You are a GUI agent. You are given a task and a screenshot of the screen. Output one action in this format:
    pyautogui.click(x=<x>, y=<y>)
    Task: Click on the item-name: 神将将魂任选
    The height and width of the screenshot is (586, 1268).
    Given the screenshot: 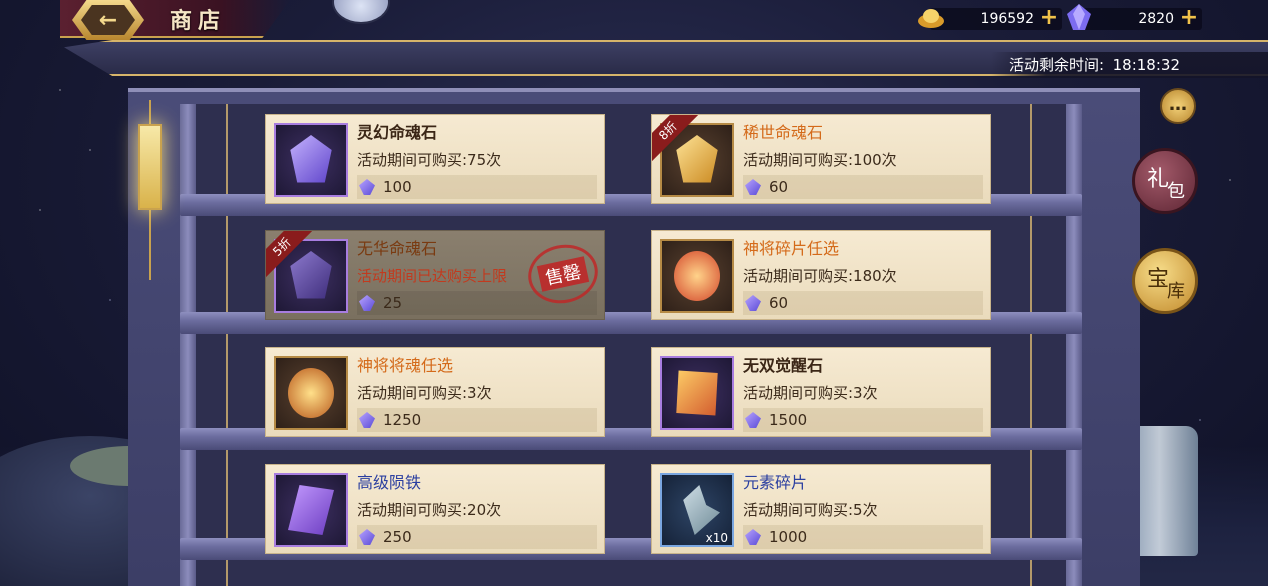 What is the action you would take?
    pyautogui.click(x=405, y=365)
    